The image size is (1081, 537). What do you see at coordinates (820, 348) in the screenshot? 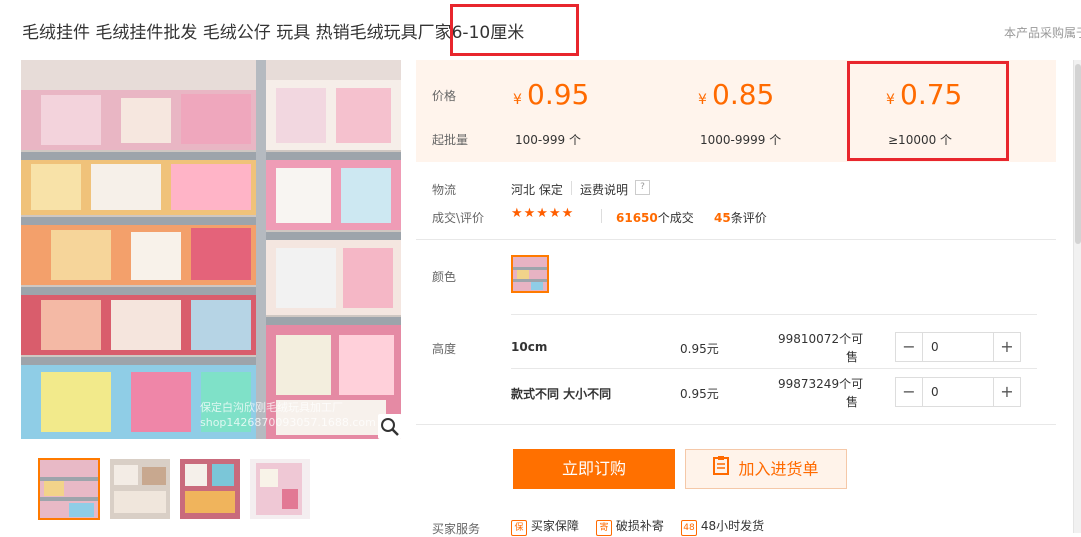
I see `sku-stock: 99810072个可 售` at bounding box center [820, 348].